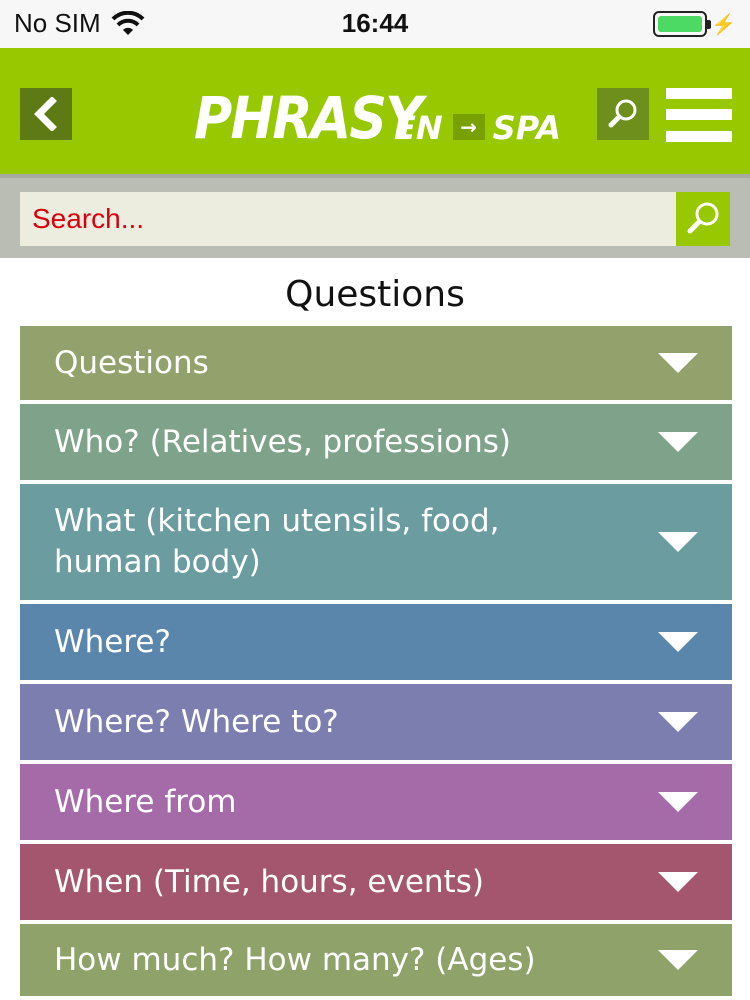  What do you see at coordinates (112, 641) in the screenshot?
I see `category-label: Where?` at bounding box center [112, 641].